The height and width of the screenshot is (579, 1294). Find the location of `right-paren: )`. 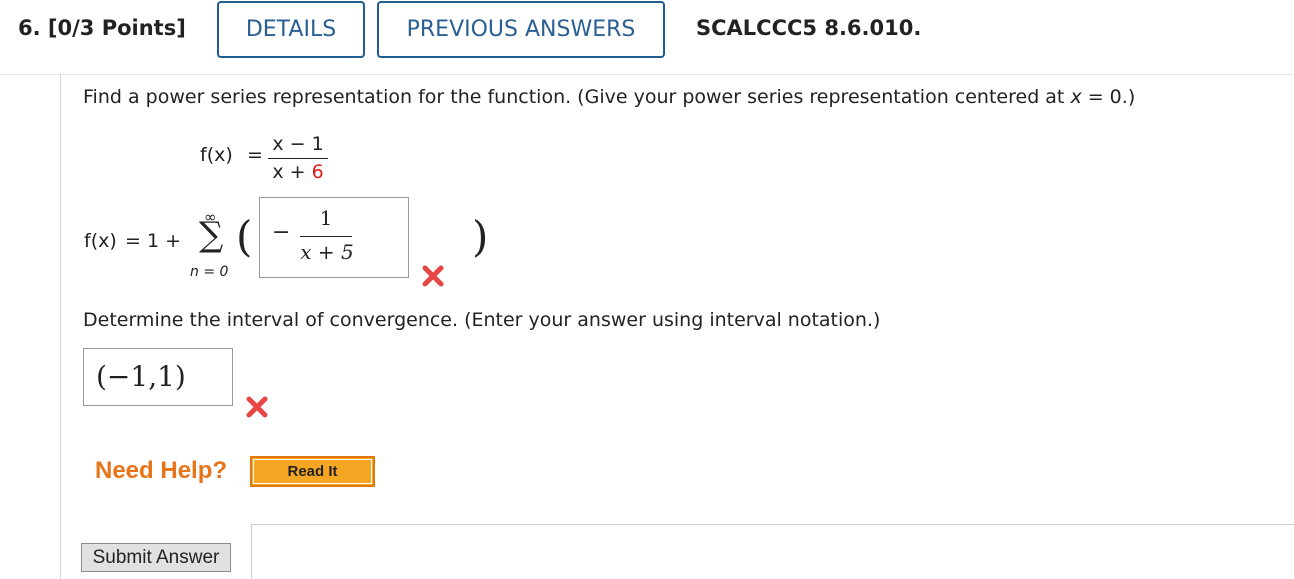

right-paren: ) is located at coordinates (480, 236).